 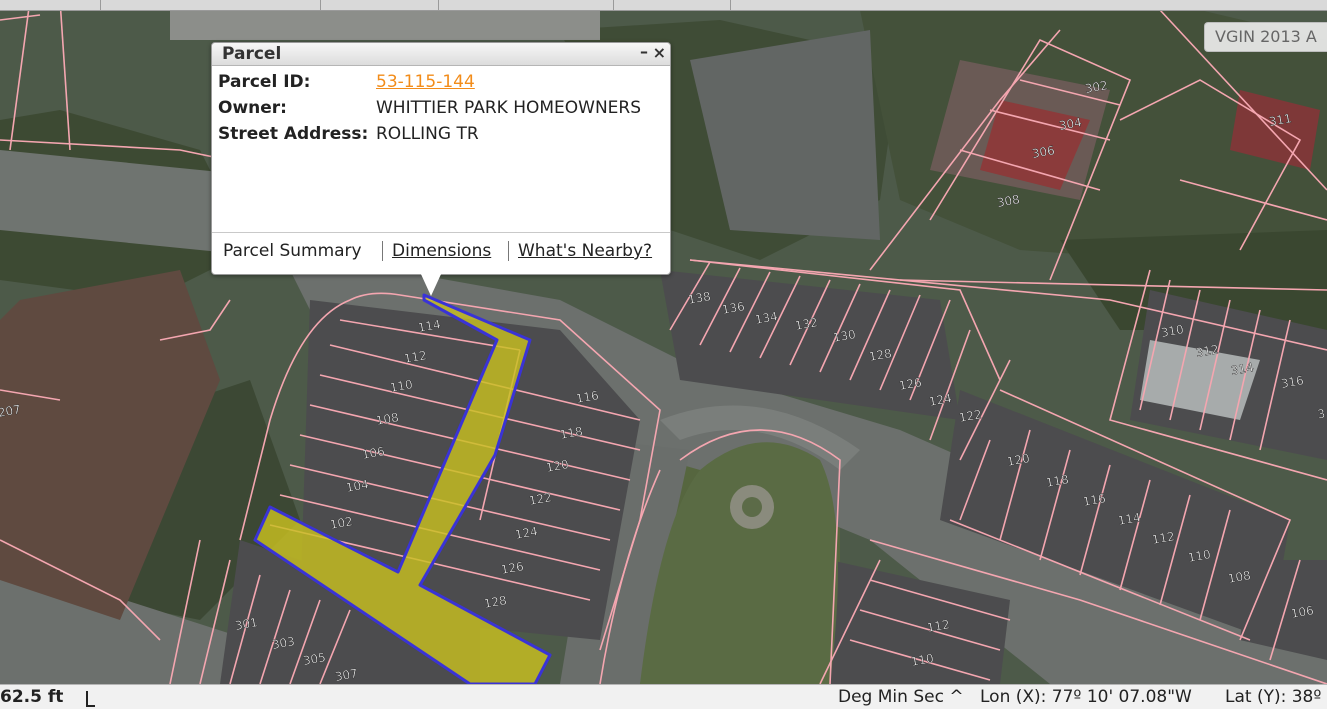 I want to click on coordinate-format-select: Deg Min Sec ^, so click(x=901, y=697).